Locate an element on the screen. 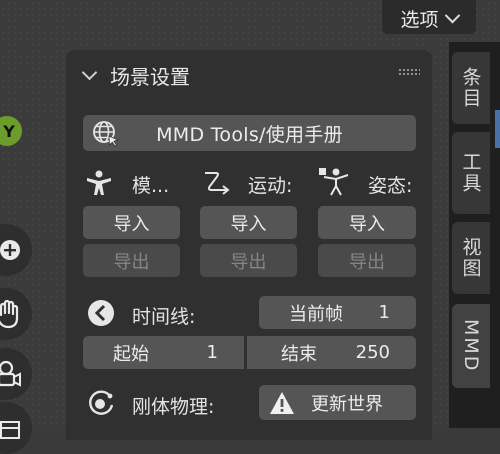  start-frame-label: 起始 is located at coordinates (131, 354).